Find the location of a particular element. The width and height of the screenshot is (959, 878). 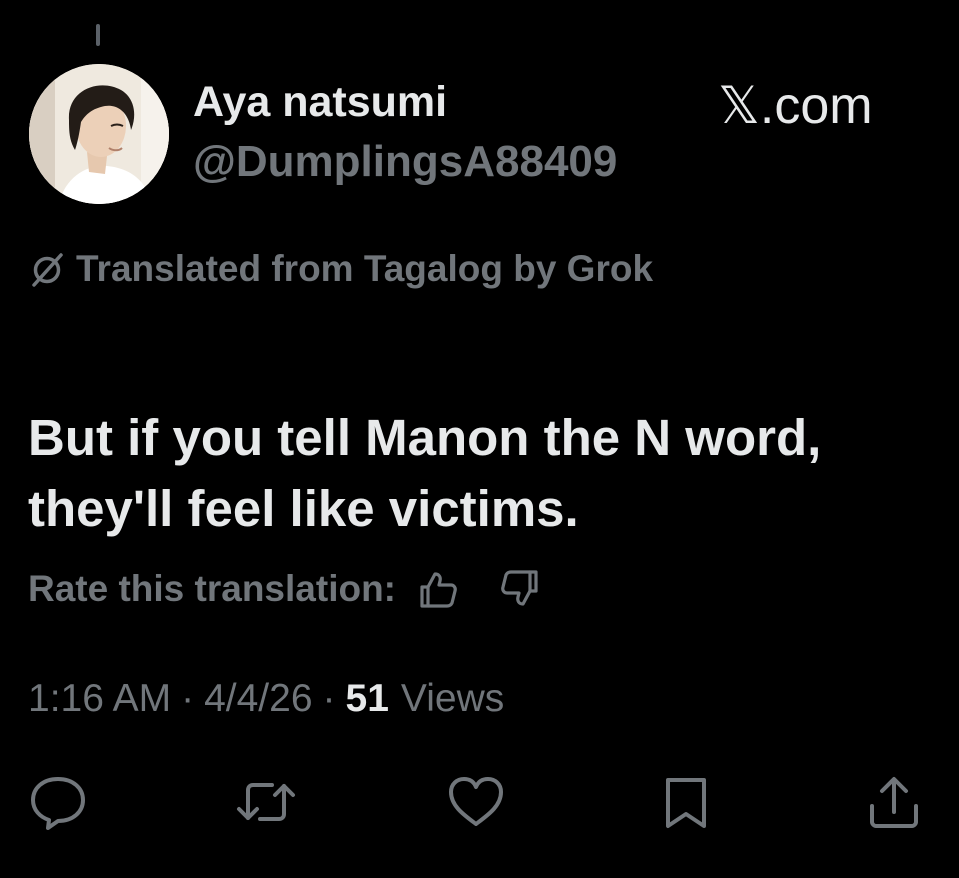

translation-notice: Translated from Tagalog by Grok is located at coordinates (340, 269).